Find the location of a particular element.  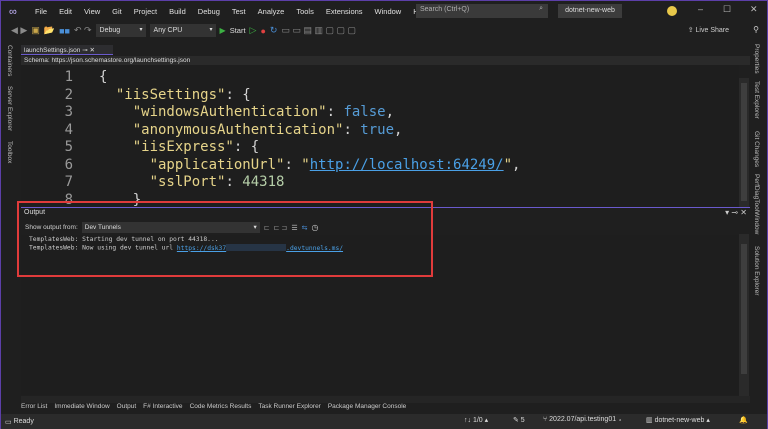

output-horizontal-scrollbar is located at coordinates (385, 399).